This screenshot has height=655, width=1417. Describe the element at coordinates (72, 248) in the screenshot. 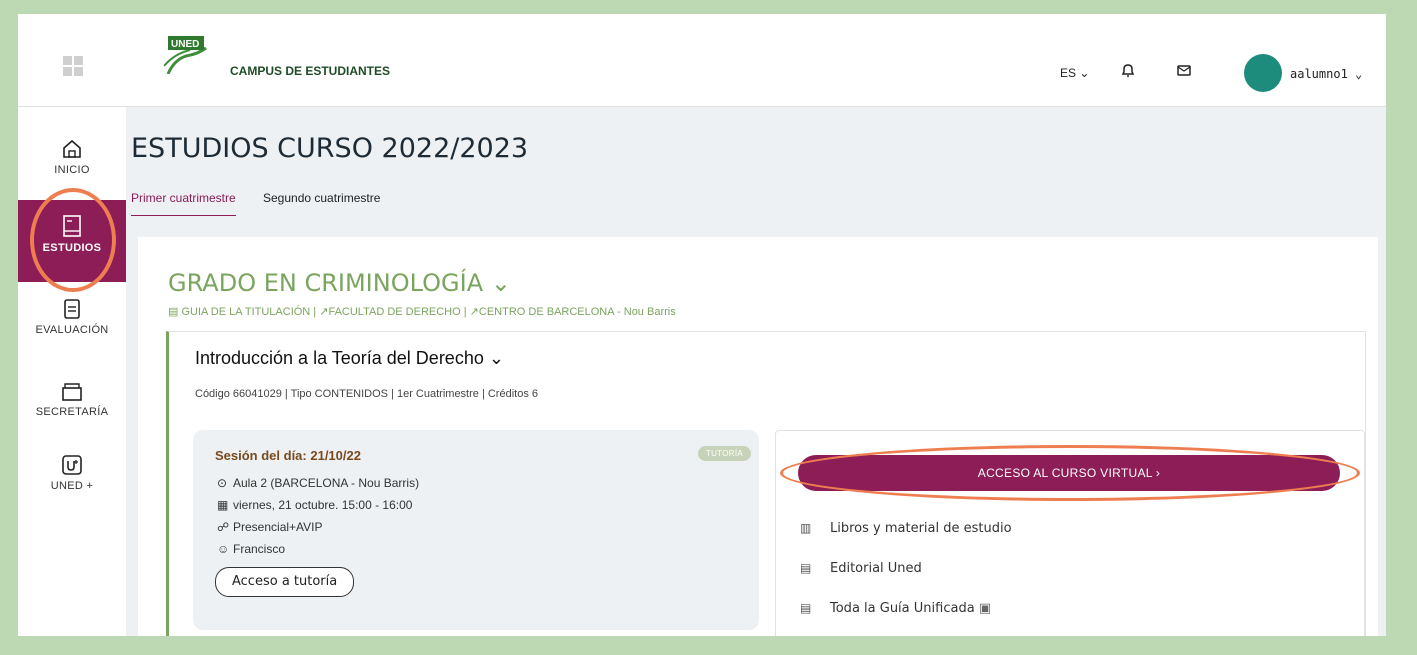

I see `sidebar-item-label: ESTUDIOS` at that location.